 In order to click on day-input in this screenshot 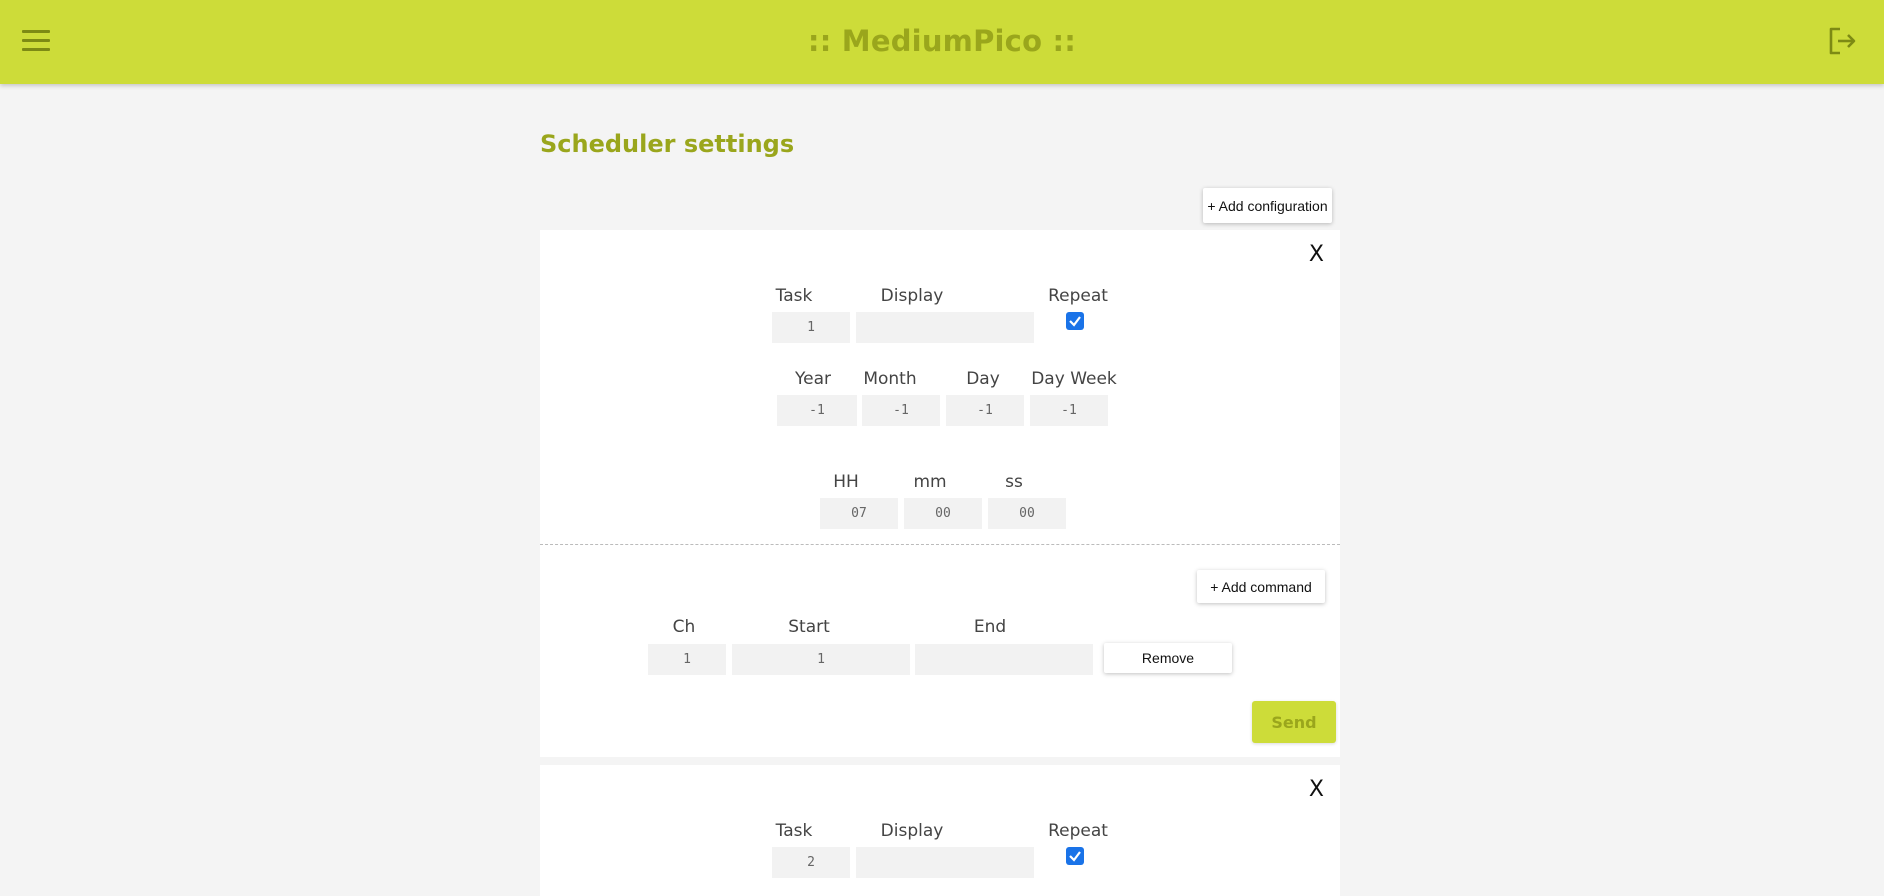, I will do `click(985, 410)`.